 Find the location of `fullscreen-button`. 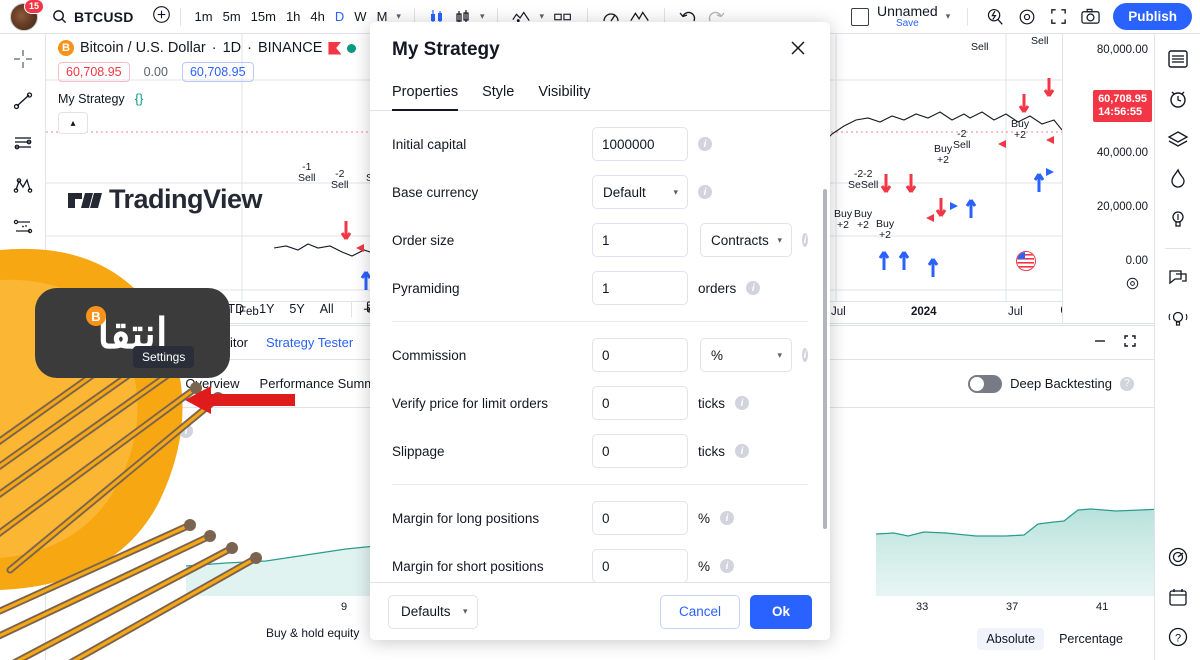

fullscreen-button is located at coordinates (1058, 16).